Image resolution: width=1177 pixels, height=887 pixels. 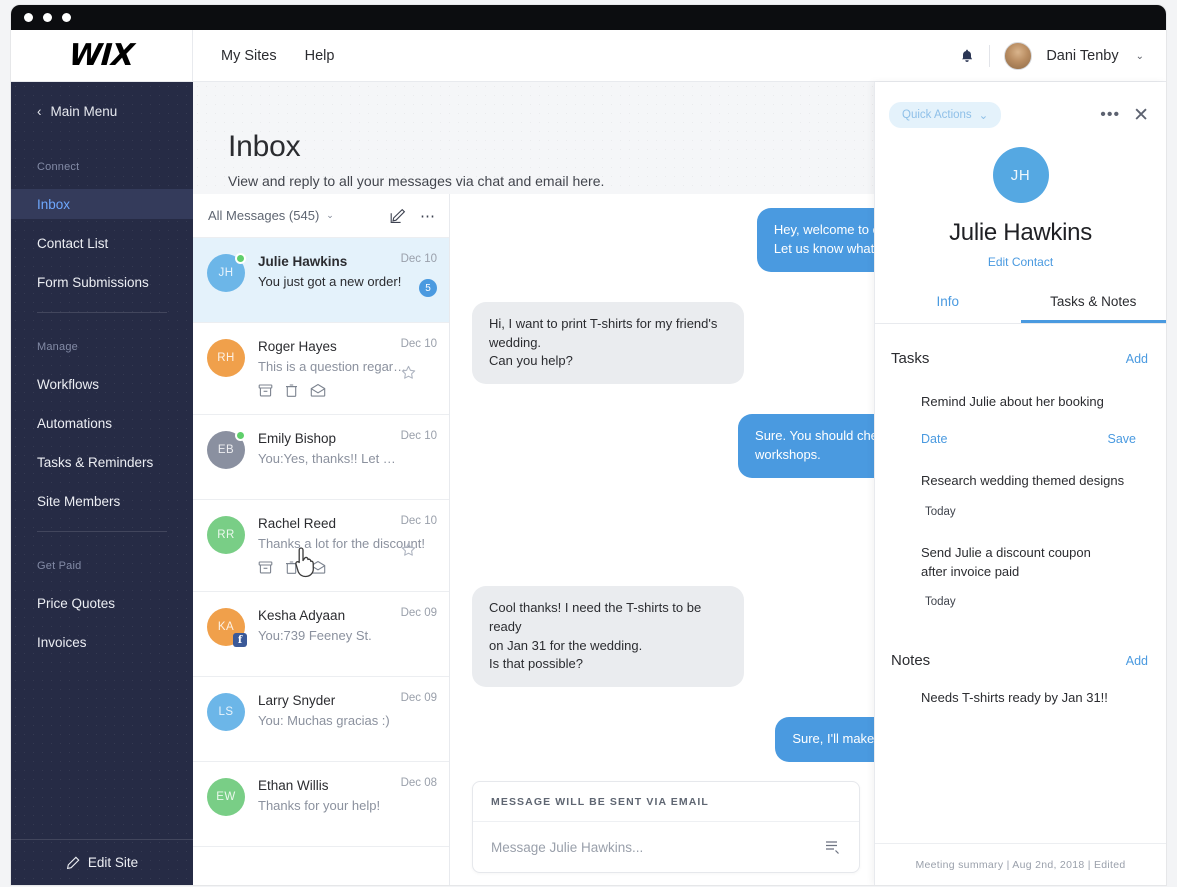 I want to click on message-preview: You: Muchas gracias :), so click(x=324, y=720).